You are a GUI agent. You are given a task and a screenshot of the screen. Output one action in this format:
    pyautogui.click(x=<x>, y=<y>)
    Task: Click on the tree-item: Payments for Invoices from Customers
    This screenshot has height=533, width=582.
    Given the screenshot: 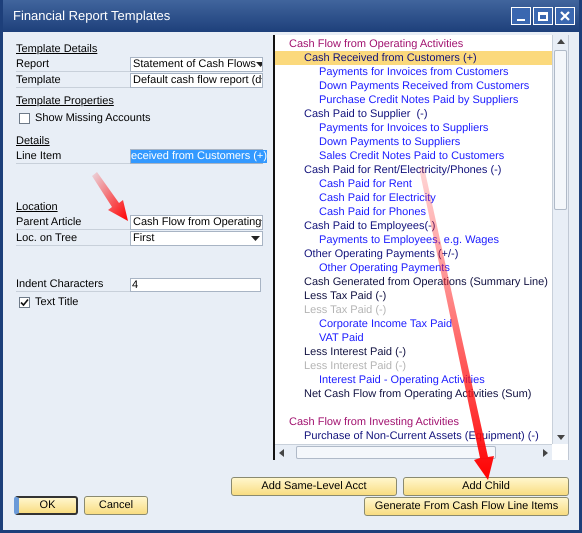 What is the action you would take?
    pyautogui.click(x=413, y=72)
    